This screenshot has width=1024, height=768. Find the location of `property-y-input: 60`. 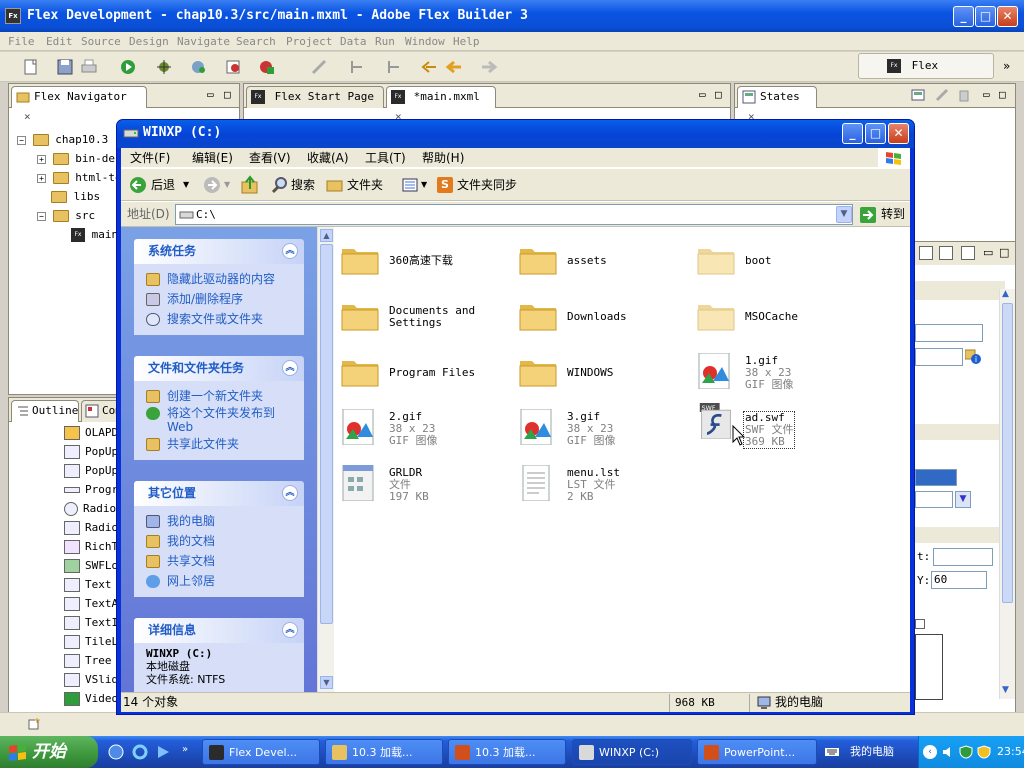

property-y-input: 60 is located at coordinates (959, 580).